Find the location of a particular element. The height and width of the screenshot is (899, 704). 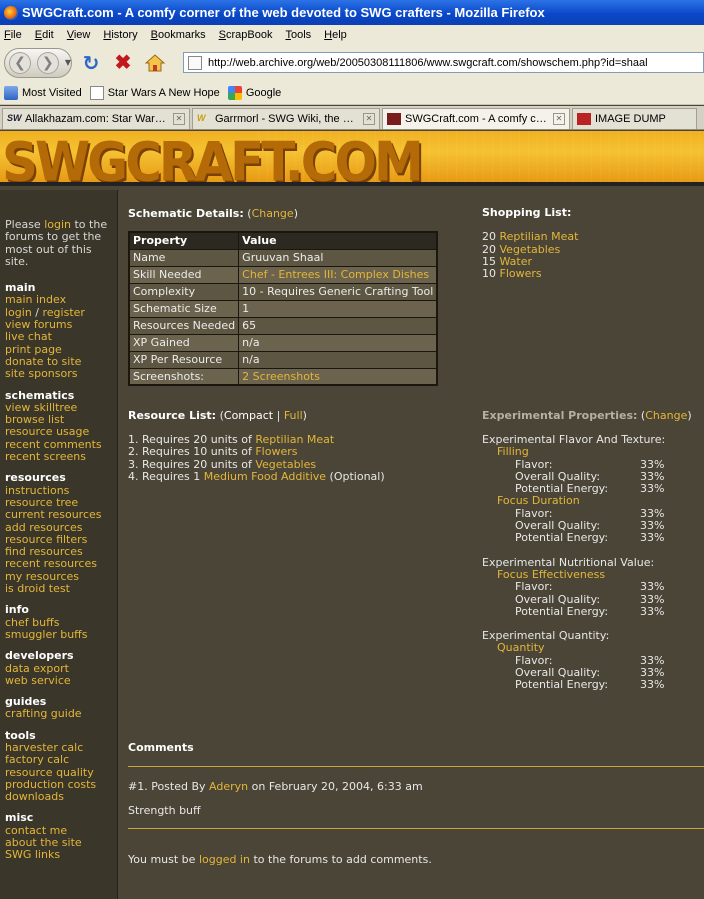

experimental-row: Potential Energy: 33% is located at coordinates (592, 538).